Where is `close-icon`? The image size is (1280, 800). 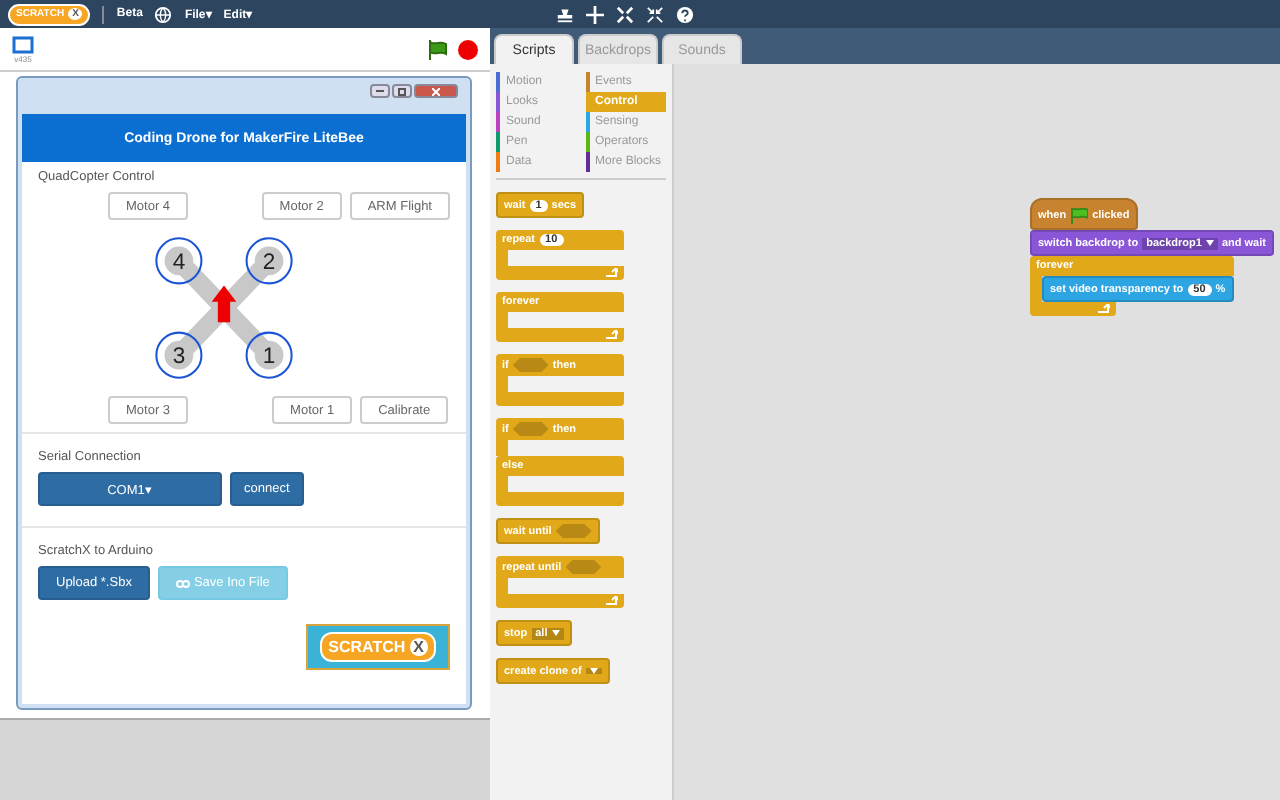
close-icon is located at coordinates (436, 91).